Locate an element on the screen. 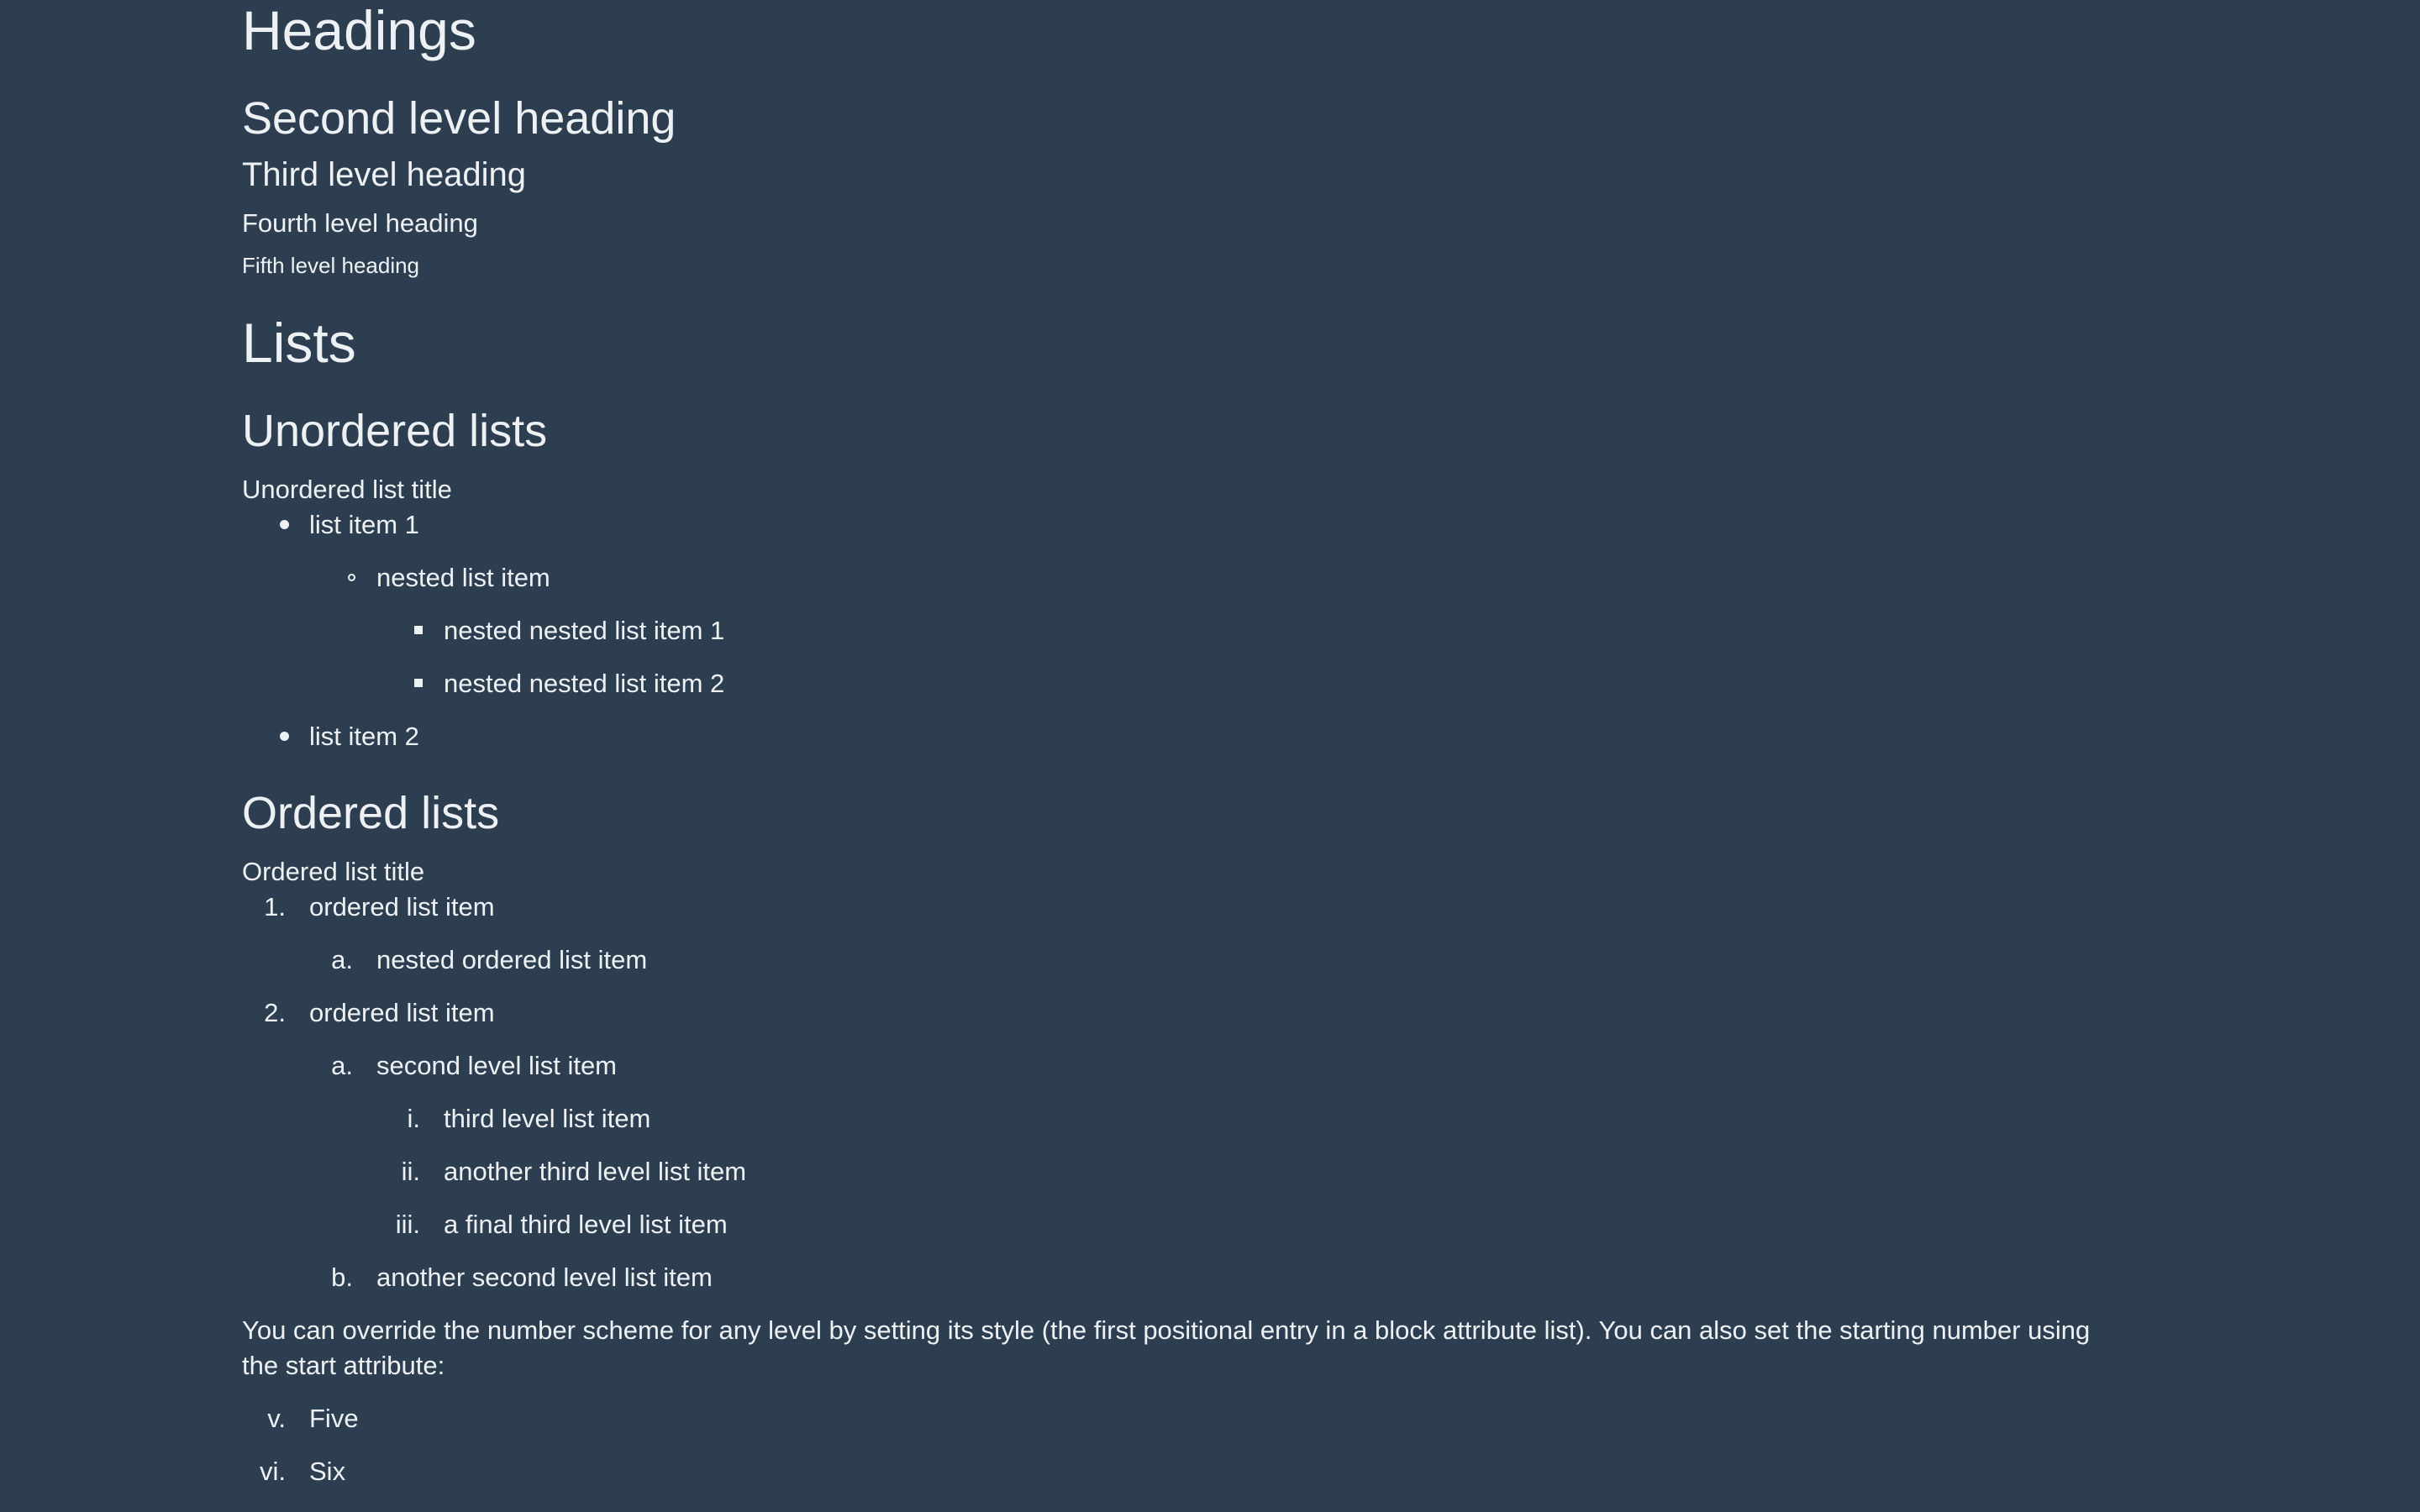 The width and height of the screenshot is (2420, 1512). ordered-list-item: another third level list item is located at coordinates (596, 1171).